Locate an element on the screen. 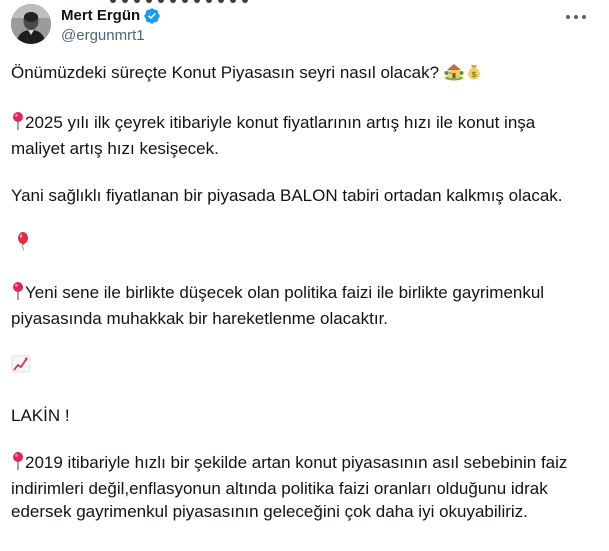  previous-content-edge is located at coordinates (304, 2).